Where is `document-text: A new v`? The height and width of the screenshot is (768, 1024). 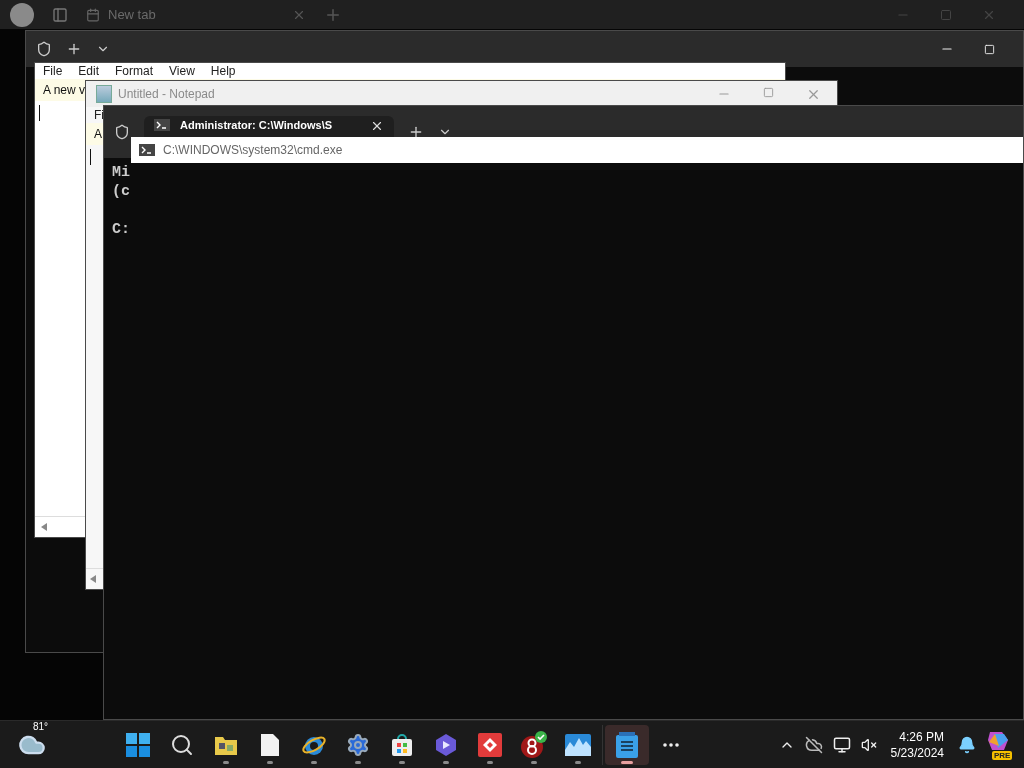 document-text: A new v is located at coordinates (64, 90).